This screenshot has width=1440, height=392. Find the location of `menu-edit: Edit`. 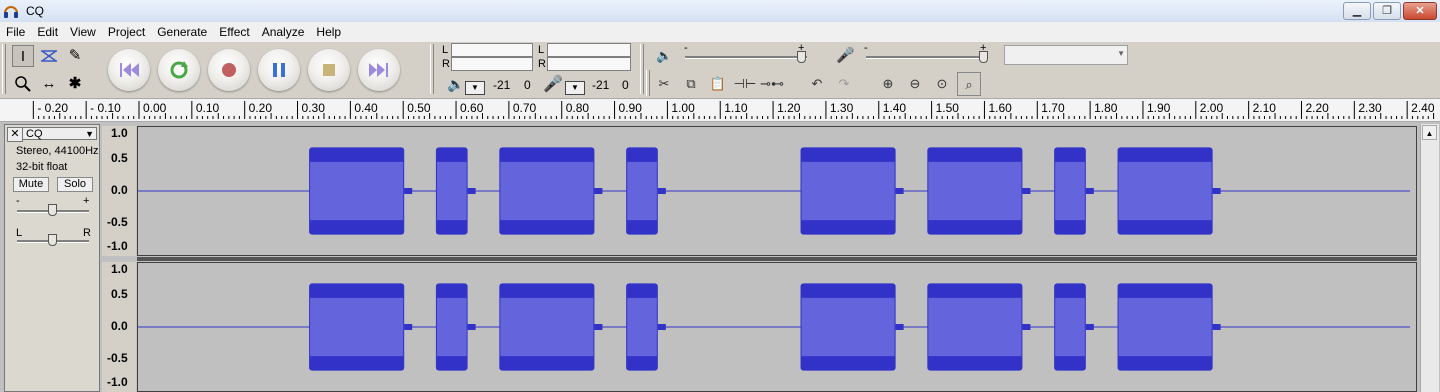

menu-edit: Edit is located at coordinates (47, 32).